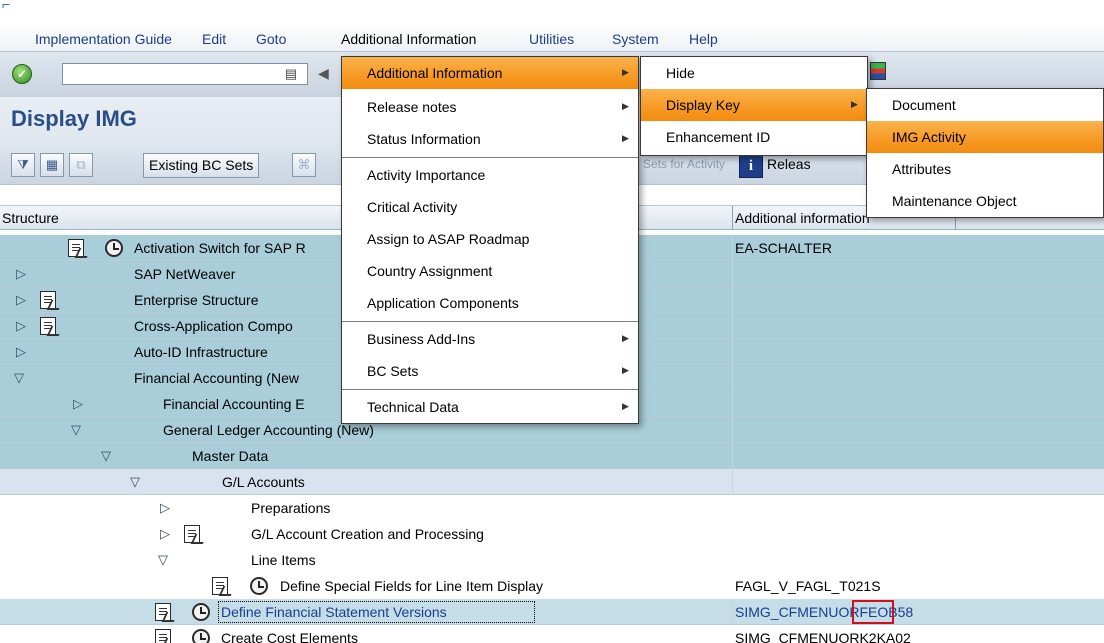 The width and height of the screenshot is (1104, 643). Describe the element at coordinates (635, 39) in the screenshot. I see `menu-system: System` at that location.